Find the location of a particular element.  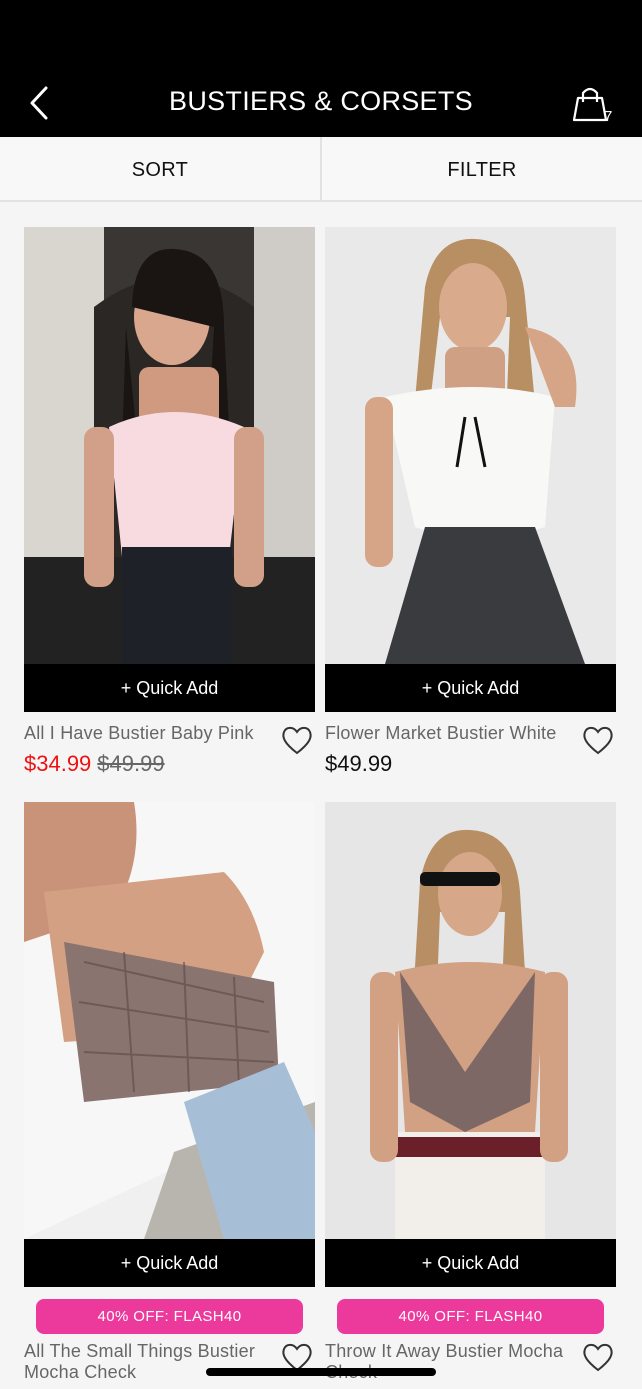

product-name: All The Small Things Bustier Mocha Check is located at coordinates (146, 1362).